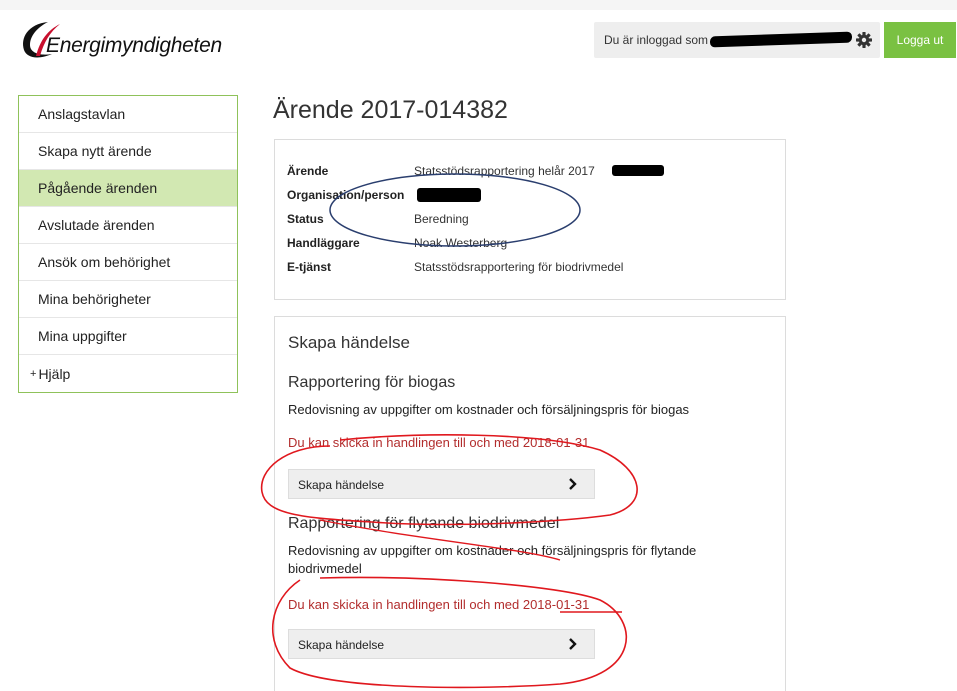 This screenshot has width=957, height=691. I want to click on page-title: Ärende 2017-014382, so click(390, 110).